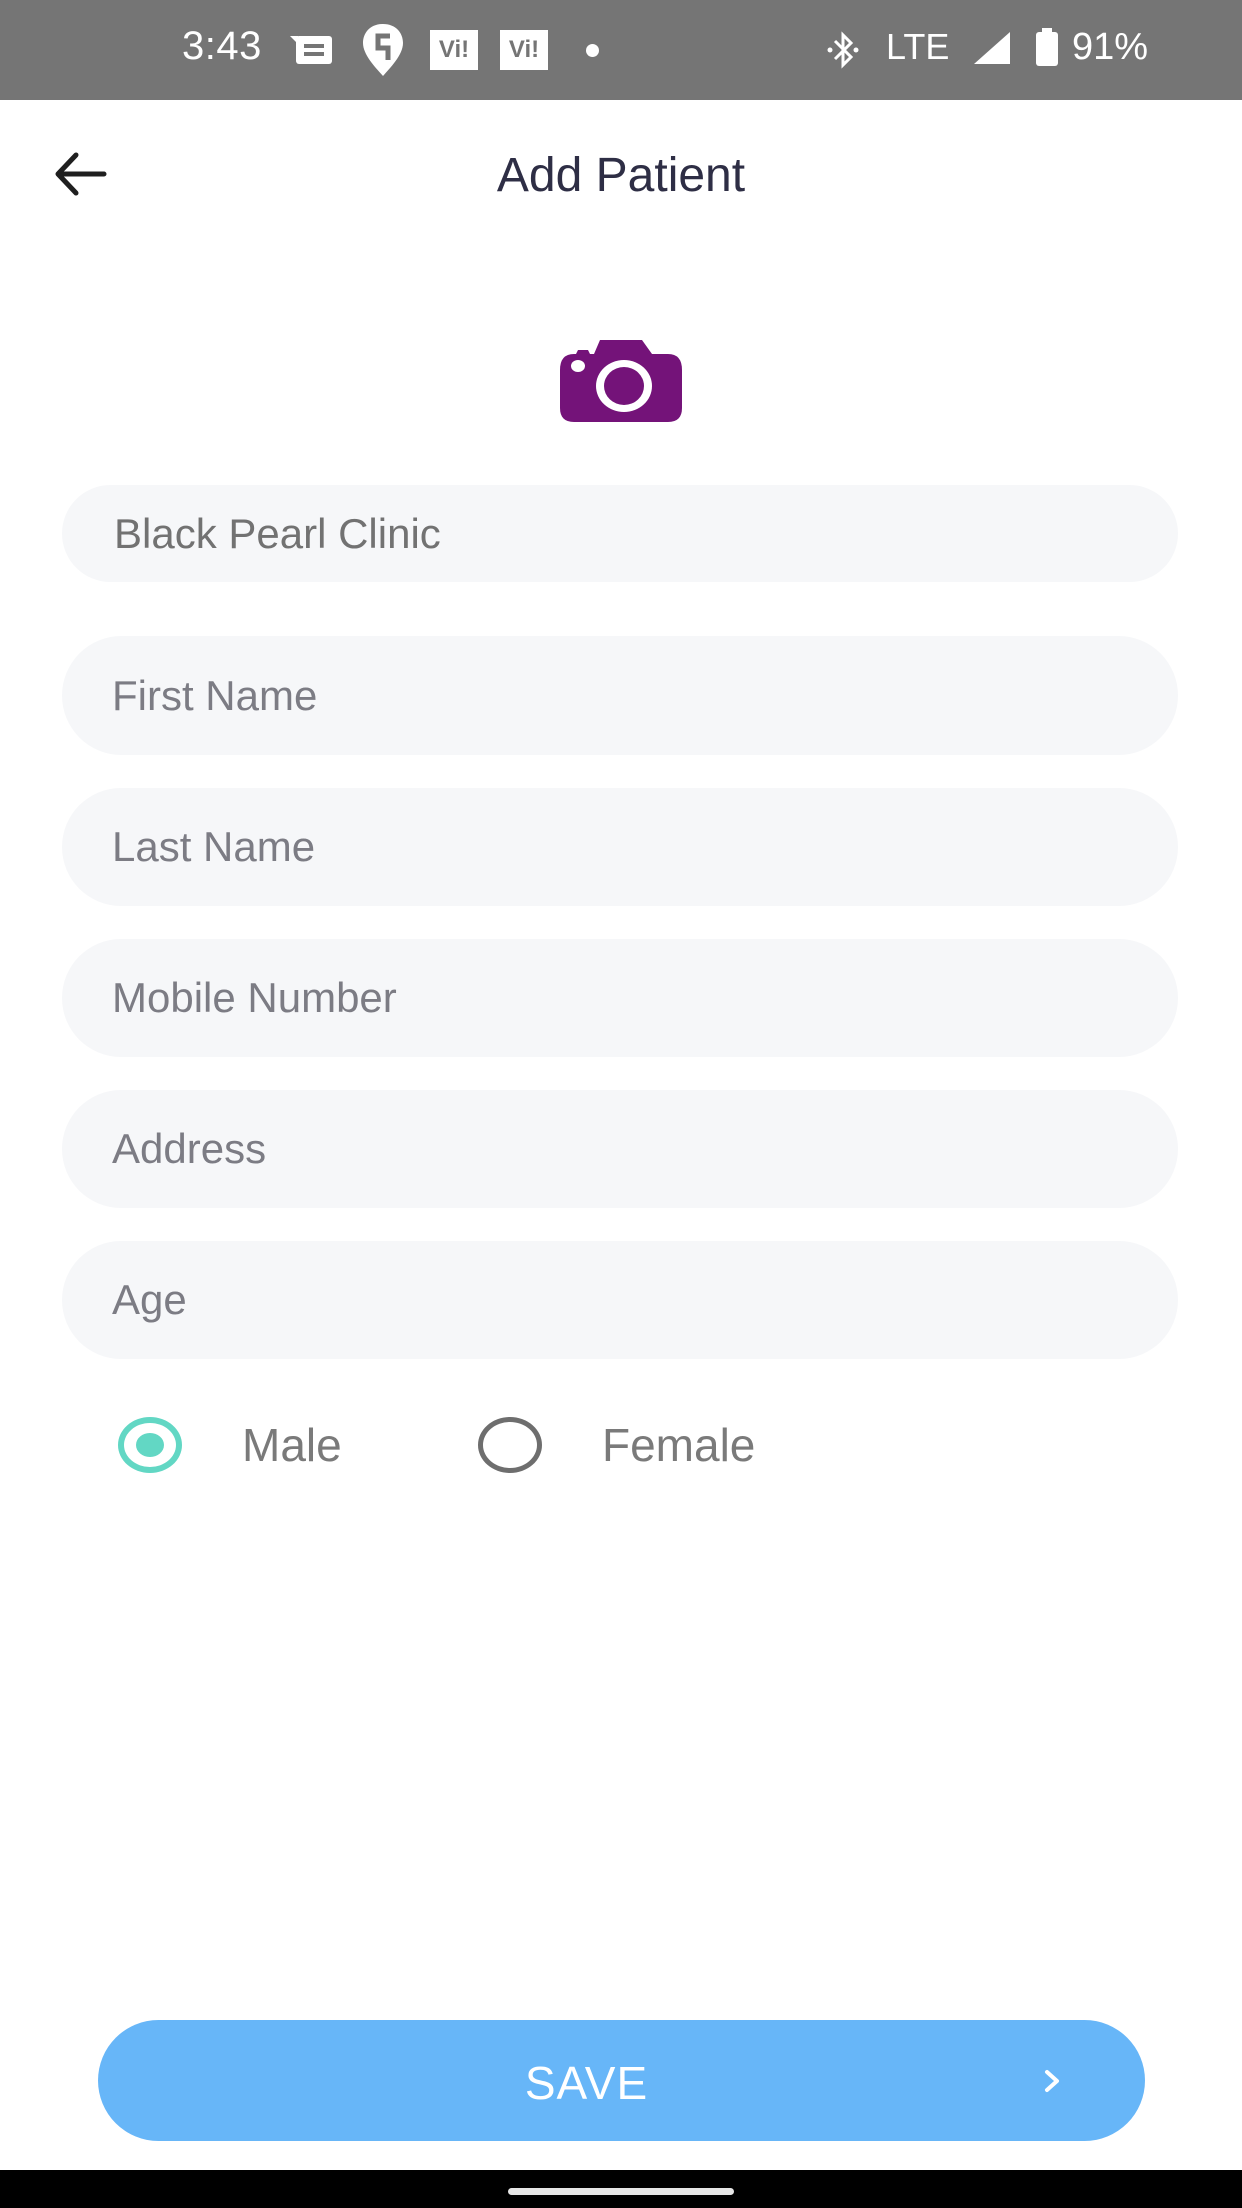 The width and height of the screenshot is (1242, 2208). I want to click on status-time: 3:43, so click(222, 46).